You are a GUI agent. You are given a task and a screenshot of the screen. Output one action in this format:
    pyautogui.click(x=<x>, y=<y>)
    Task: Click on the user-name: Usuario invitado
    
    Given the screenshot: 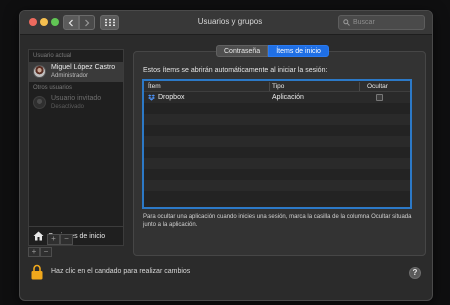 What is the action you would take?
    pyautogui.click(x=76, y=98)
    